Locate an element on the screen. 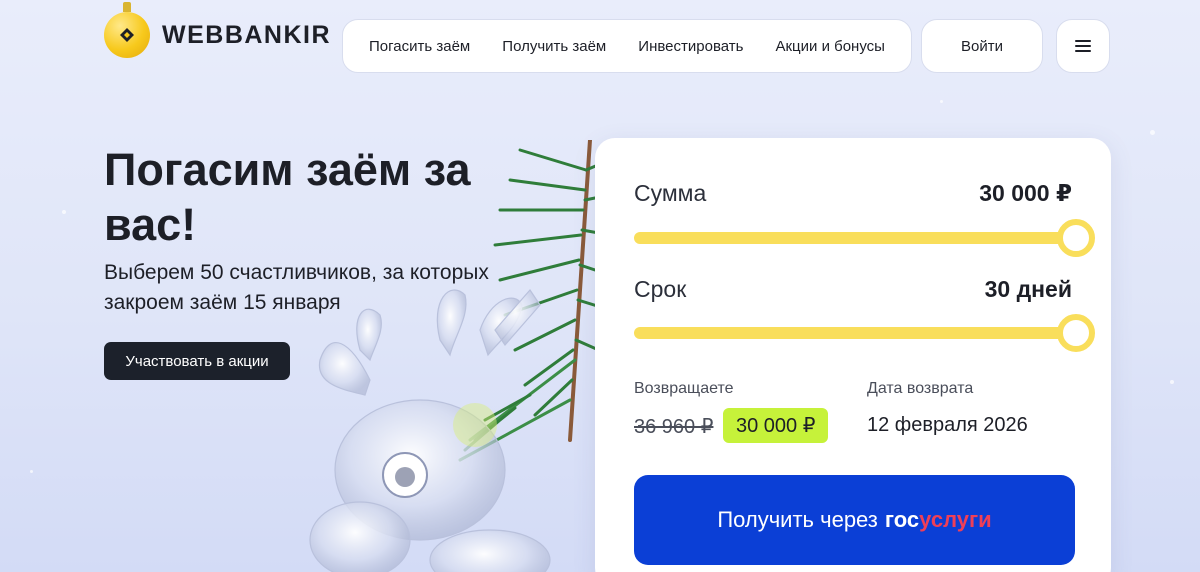 The height and width of the screenshot is (572, 1200). gosuslugi-button: Получить через госуслуги is located at coordinates (854, 520).